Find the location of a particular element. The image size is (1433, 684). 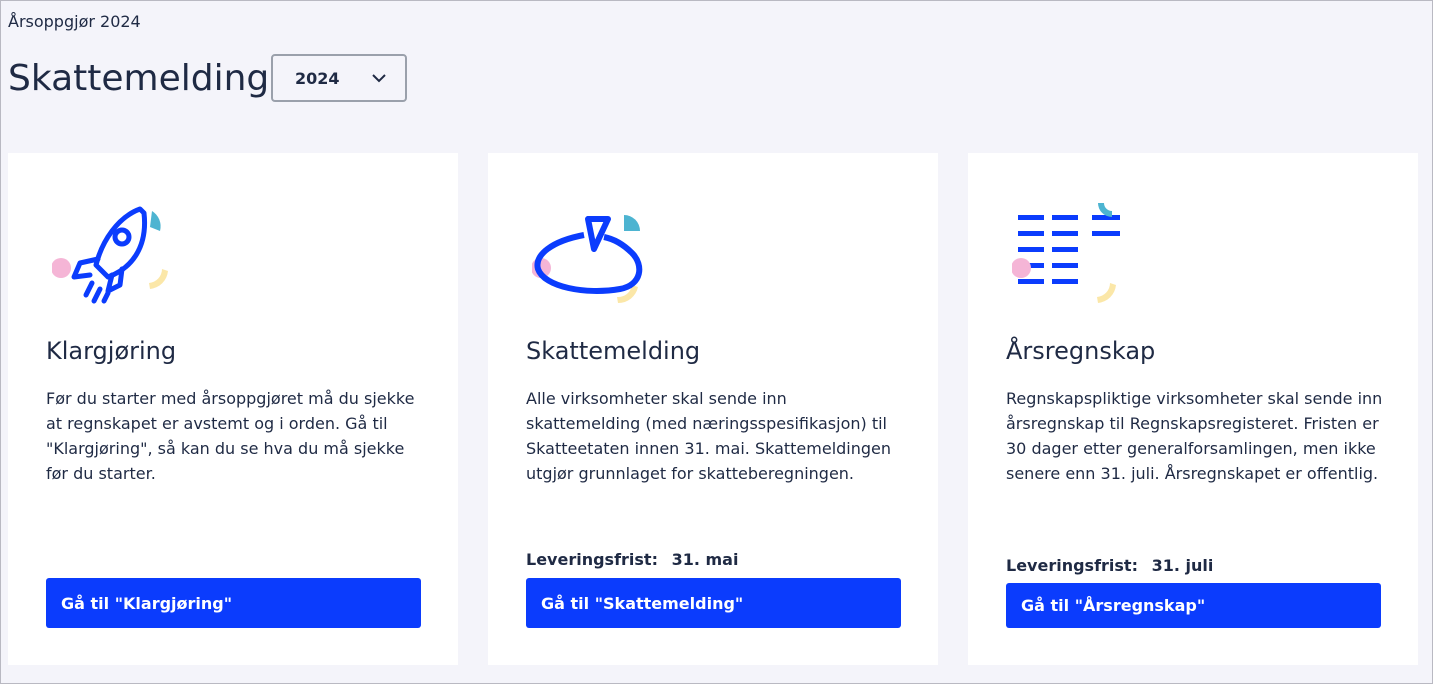

ledger-lines-icon is located at coordinates (1066, 253).